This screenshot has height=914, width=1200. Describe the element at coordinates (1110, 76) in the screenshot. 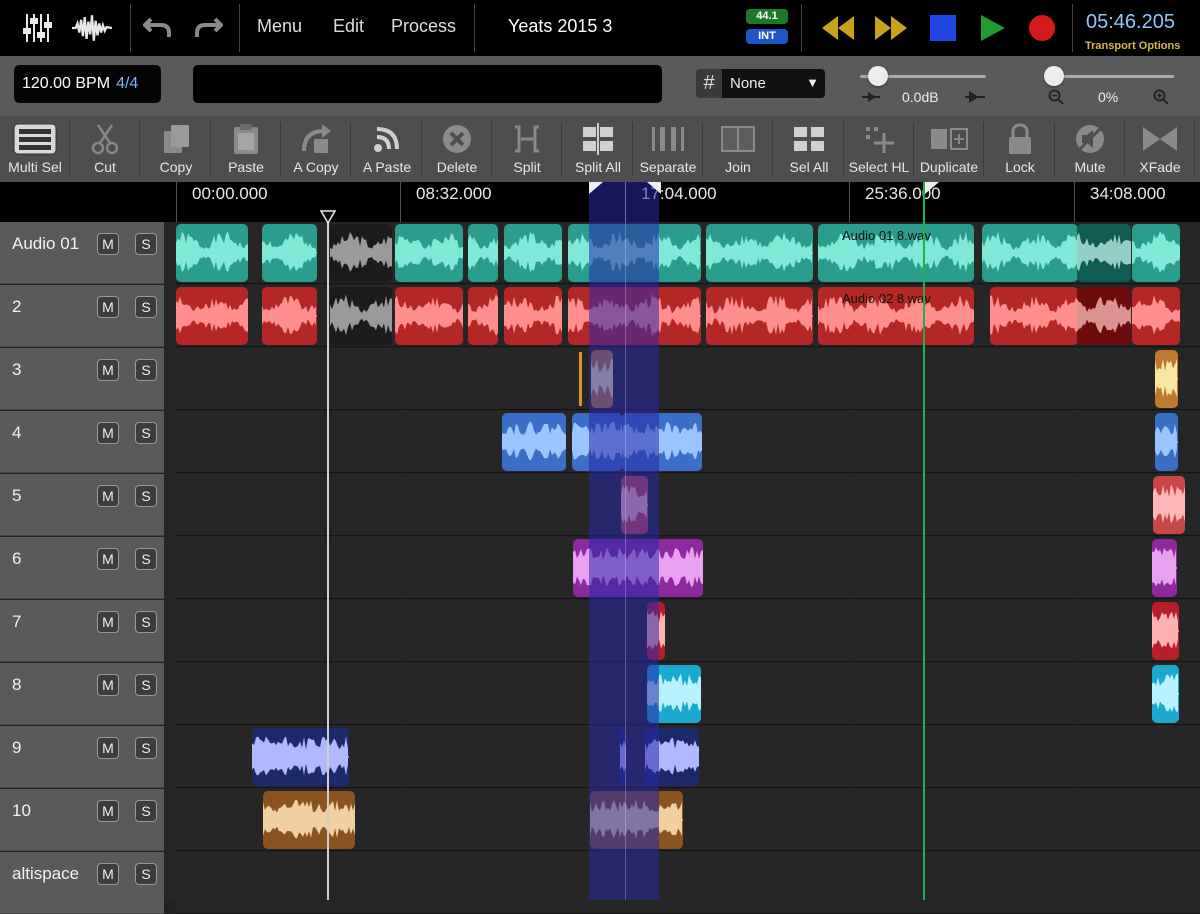

I see `zoom-slider-track` at that location.